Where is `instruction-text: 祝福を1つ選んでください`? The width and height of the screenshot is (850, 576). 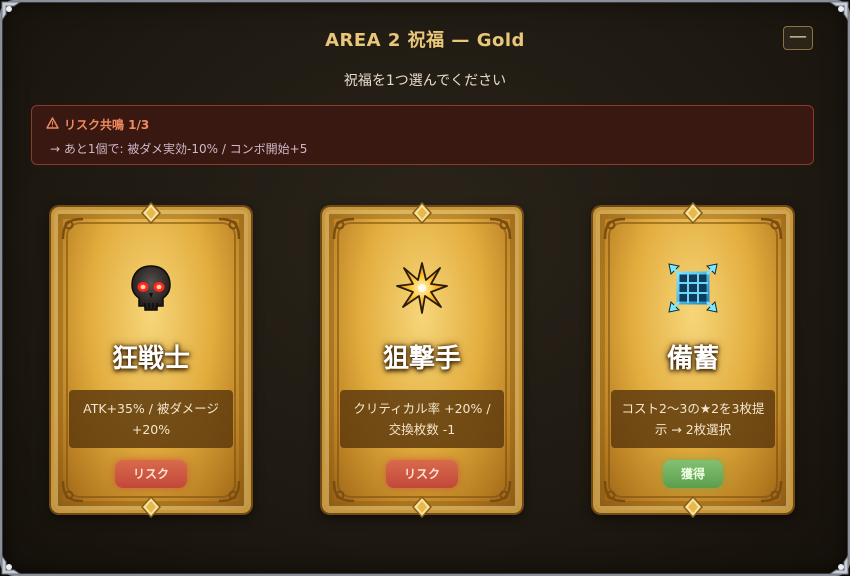
instruction-text: 祝福を1つ選んでください is located at coordinates (425, 81).